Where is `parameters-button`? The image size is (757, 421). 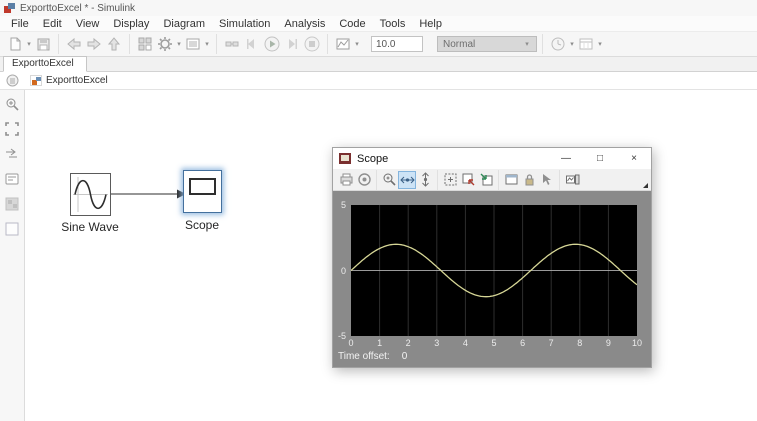 parameters-button is located at coordinates (364, 180).